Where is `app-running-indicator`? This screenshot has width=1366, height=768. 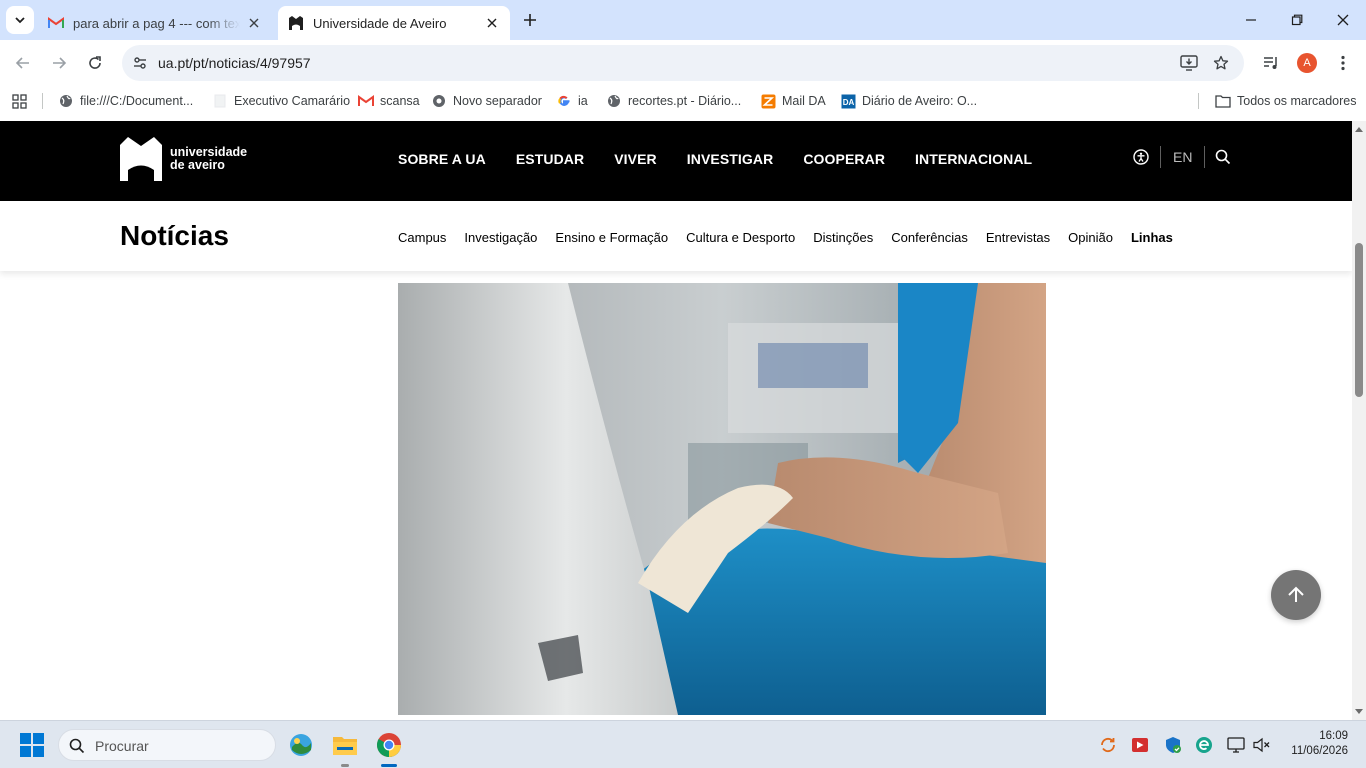
app-running-indicator is located at coordinates (345, 765).